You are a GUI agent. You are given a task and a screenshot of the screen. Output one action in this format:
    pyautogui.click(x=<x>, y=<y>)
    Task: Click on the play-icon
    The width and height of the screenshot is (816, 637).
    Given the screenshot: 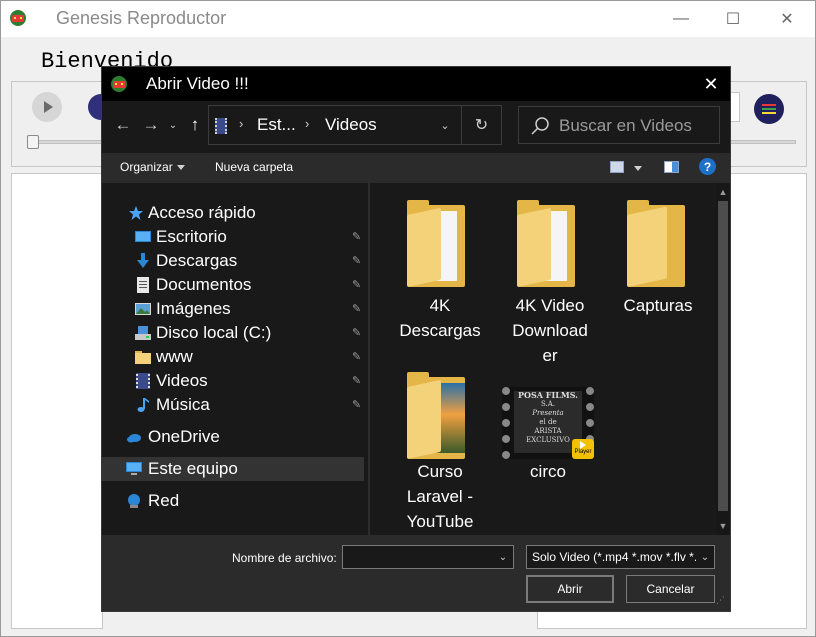 What is the action you would take?
    pyautogui.click(x=48, y=107)
    